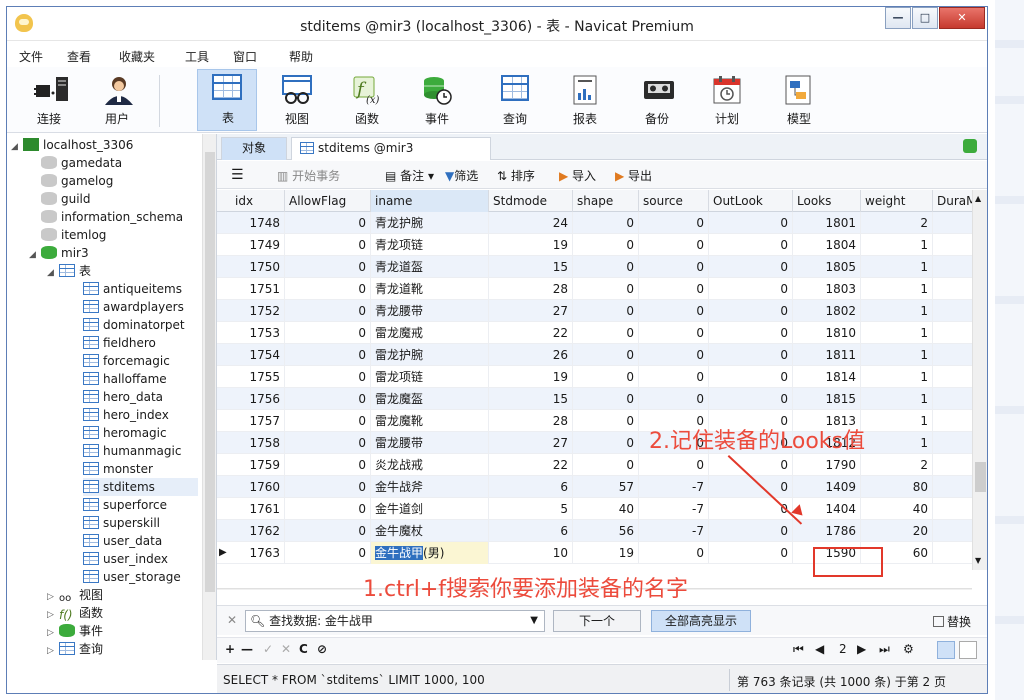 The height and width of the screenshot is (700, 1024). What do you see at coordinates (258, 267) in the screenshot?
I see `table-cell: 1750` at bounding box center [258, 267].